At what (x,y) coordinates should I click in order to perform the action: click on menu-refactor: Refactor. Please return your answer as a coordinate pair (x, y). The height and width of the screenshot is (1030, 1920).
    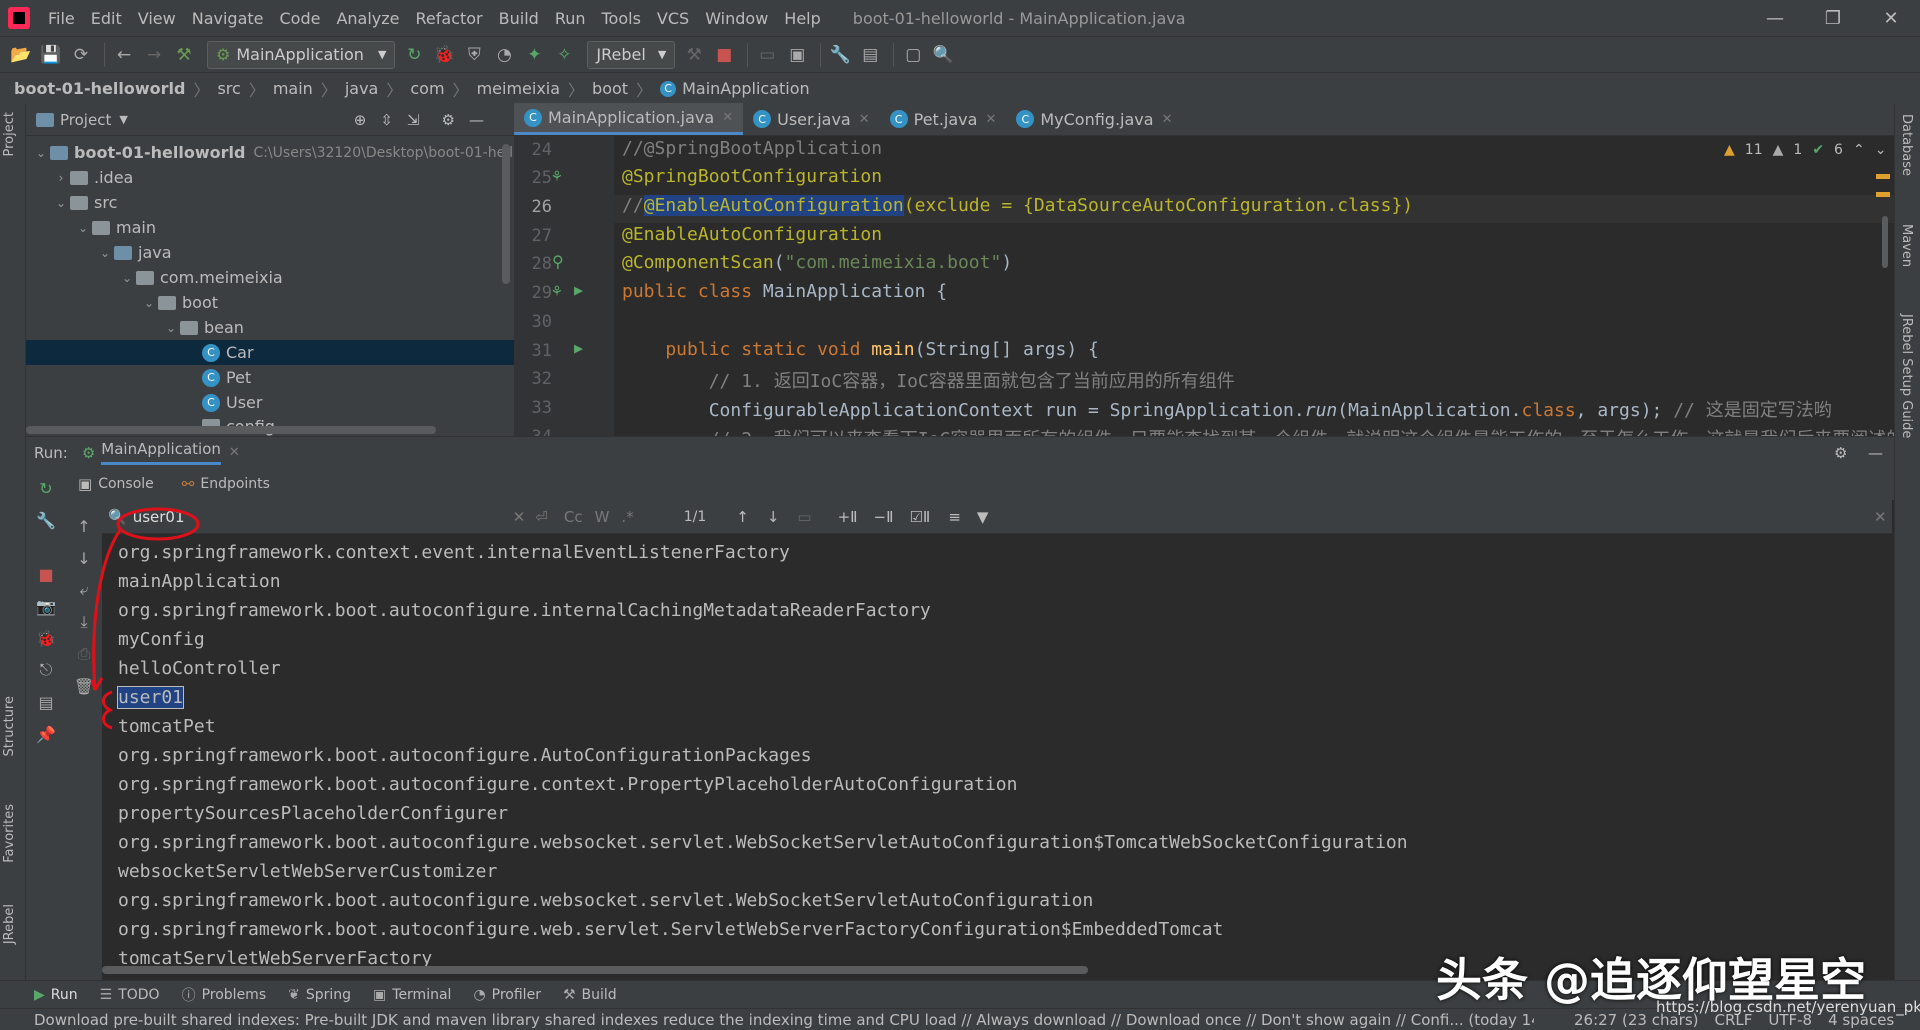
    Looking at the image, I should click on (449, 18).